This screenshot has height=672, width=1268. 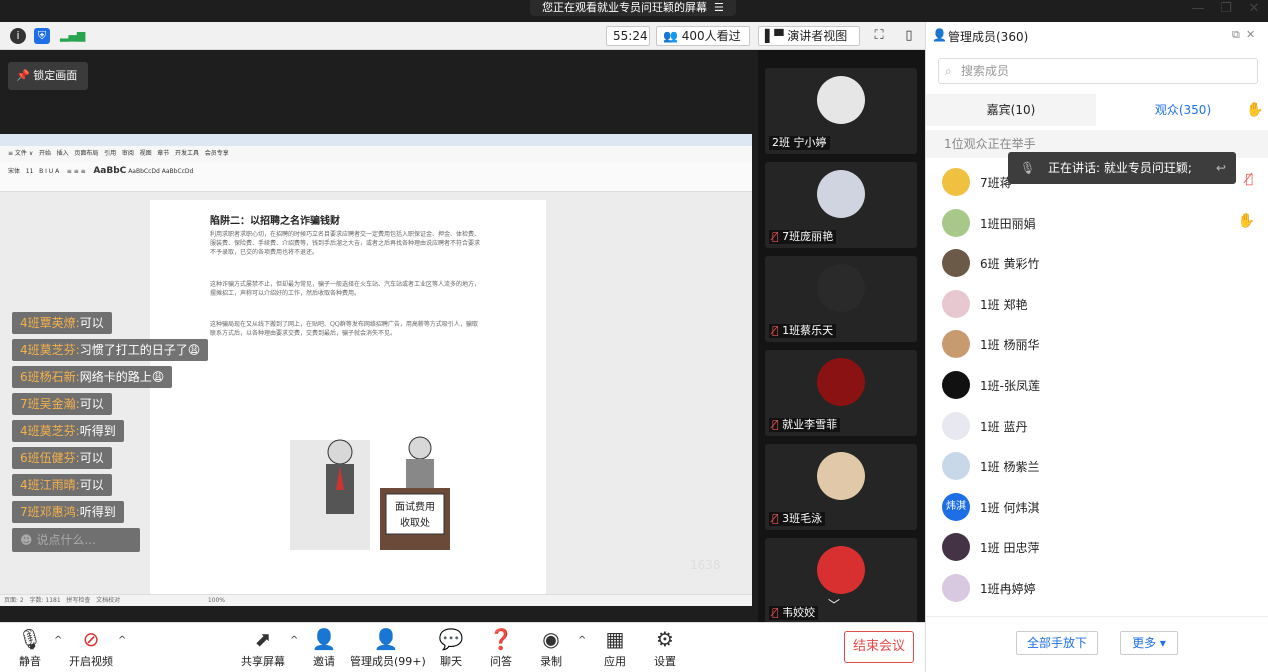 I want to click on member-row: 1班 蓝丹, so click(x=1097, y=426).